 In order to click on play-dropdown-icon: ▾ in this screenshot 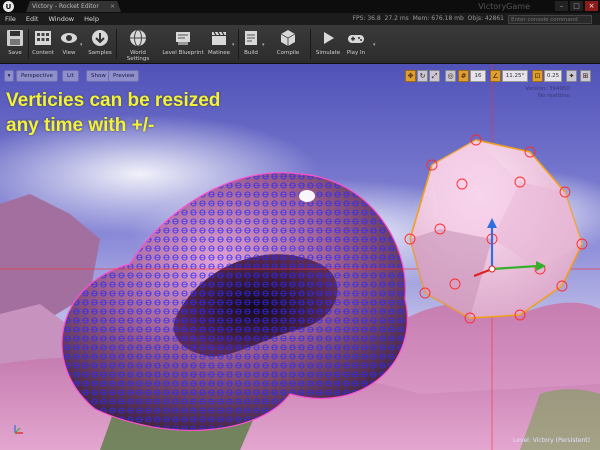, I will do `click(374, 45)`.